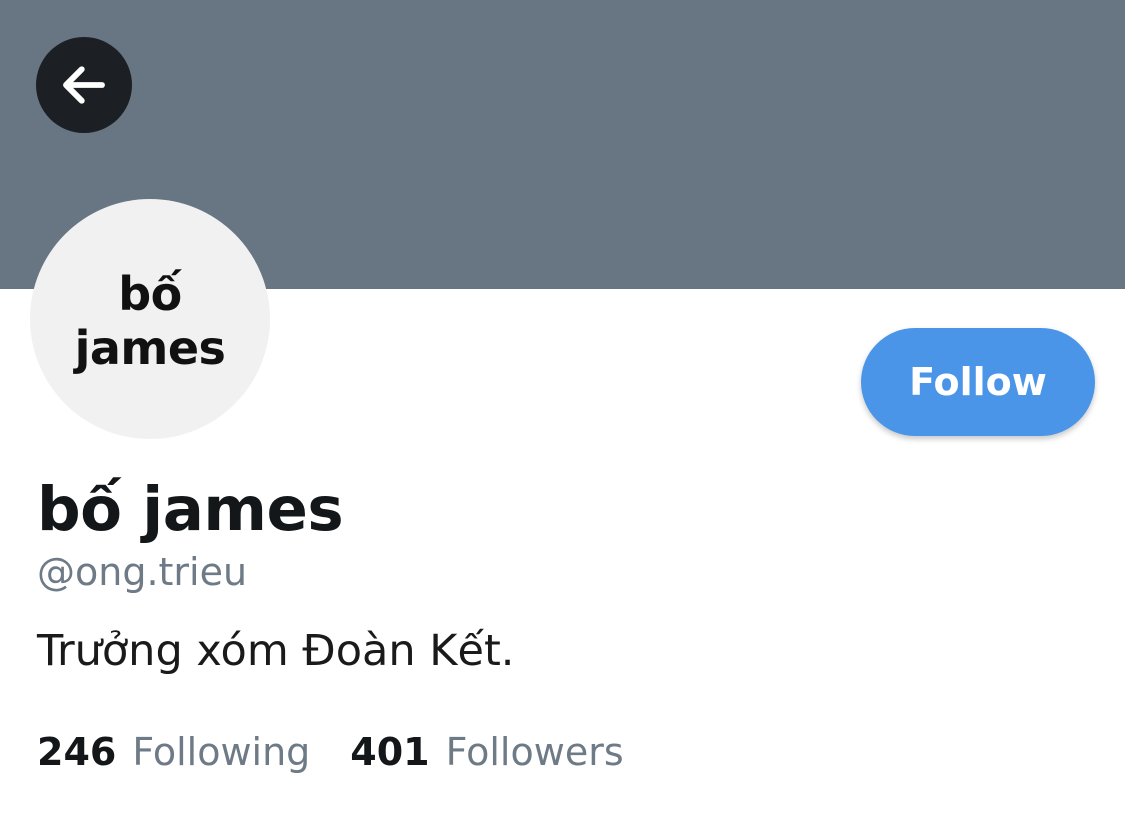 This screenshot has width=1125, height=820. What do you see at coordinates (142, 572) in the screenshot?
I see `profile-handle: @ong.trieu` at bounding box center [142, 572].